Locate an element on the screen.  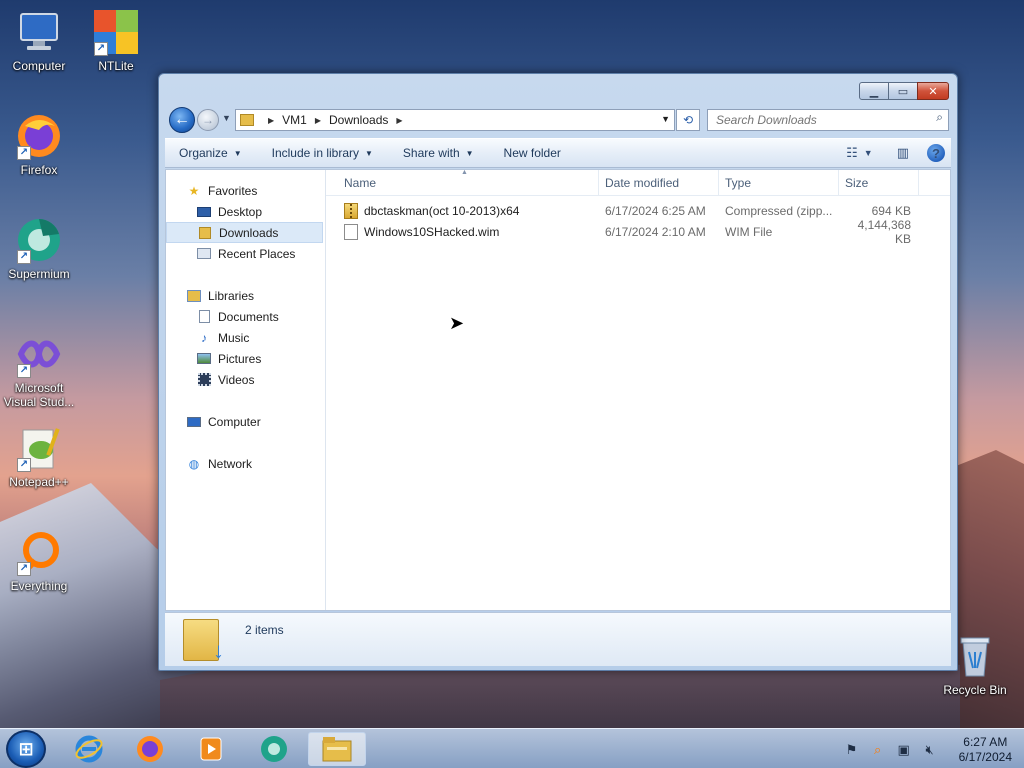
nav-desktop: Desktop is located at coordinates (245, 211).